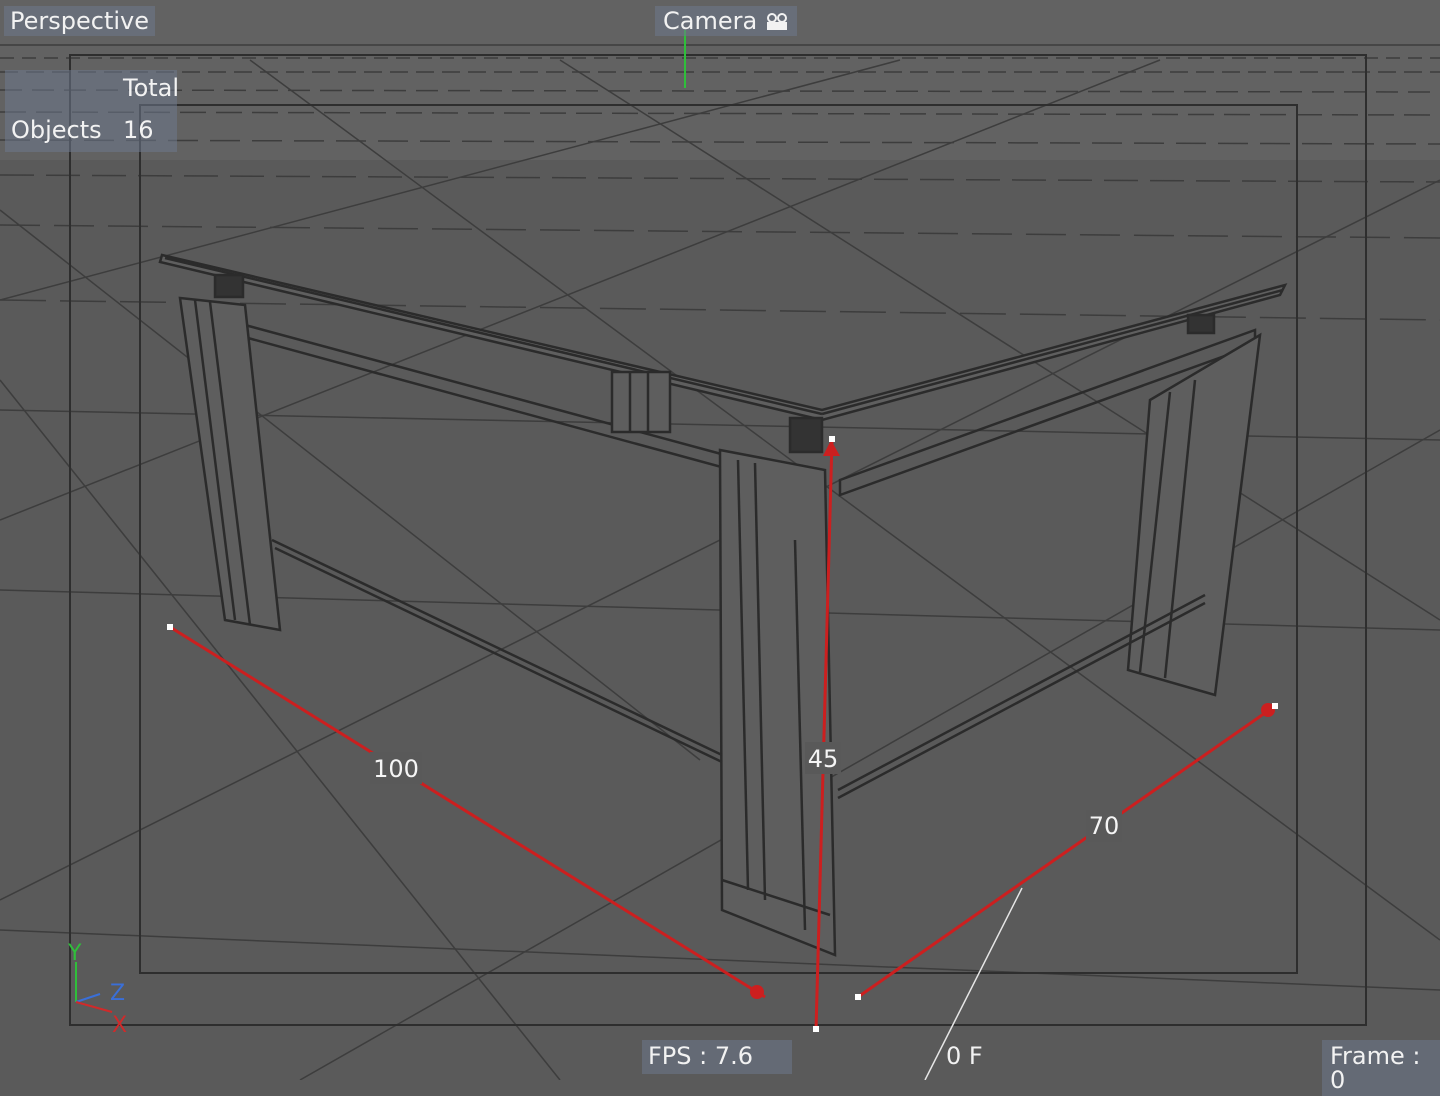 The width and height of the screenshot is (1440, 1096). I want to click on axis-y-label: Y, so click(74, 953).